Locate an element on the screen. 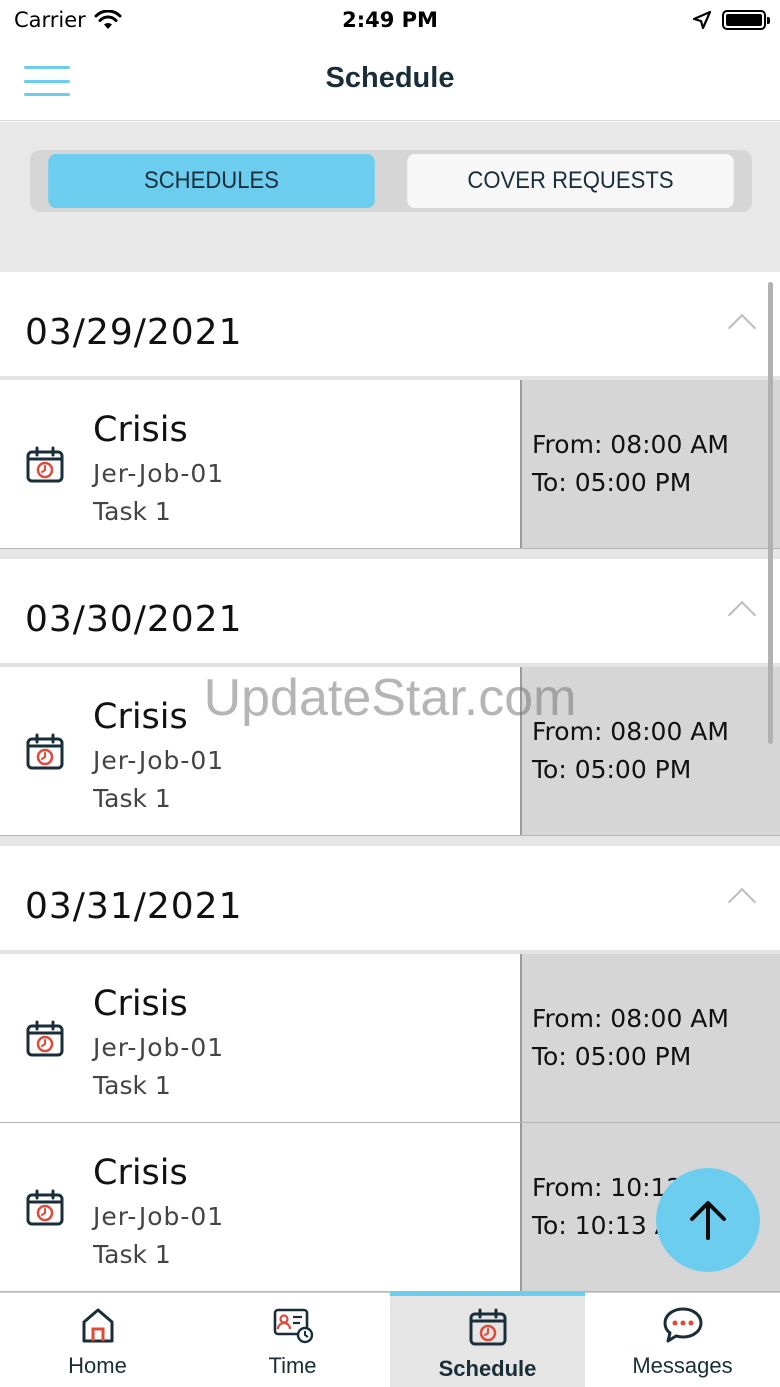 The width and height of the screenshot is (780, 1387). tab-schedule: Schedule is located at coordinates (487, 1339).